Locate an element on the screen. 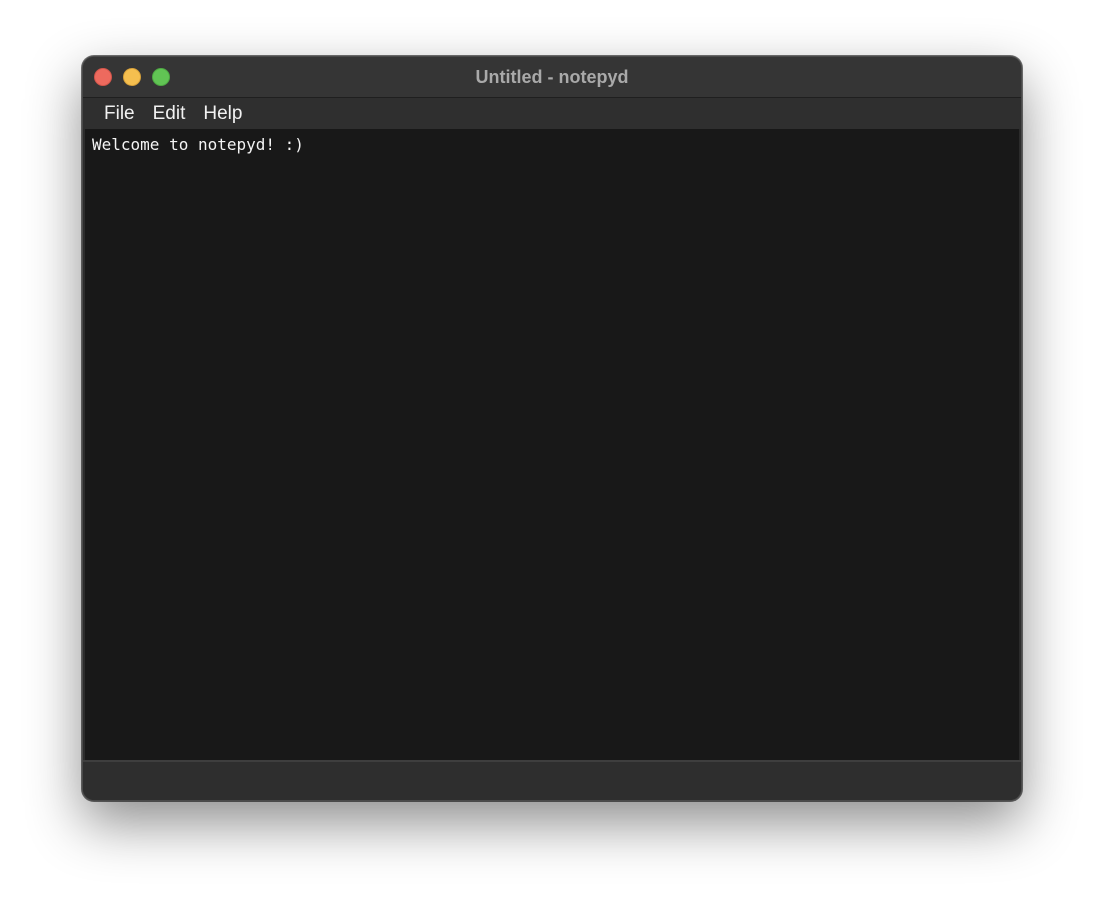 Image resolution: width=1104 pixels, height=910 pixels. status-bar is located at coordinates (552, 780).